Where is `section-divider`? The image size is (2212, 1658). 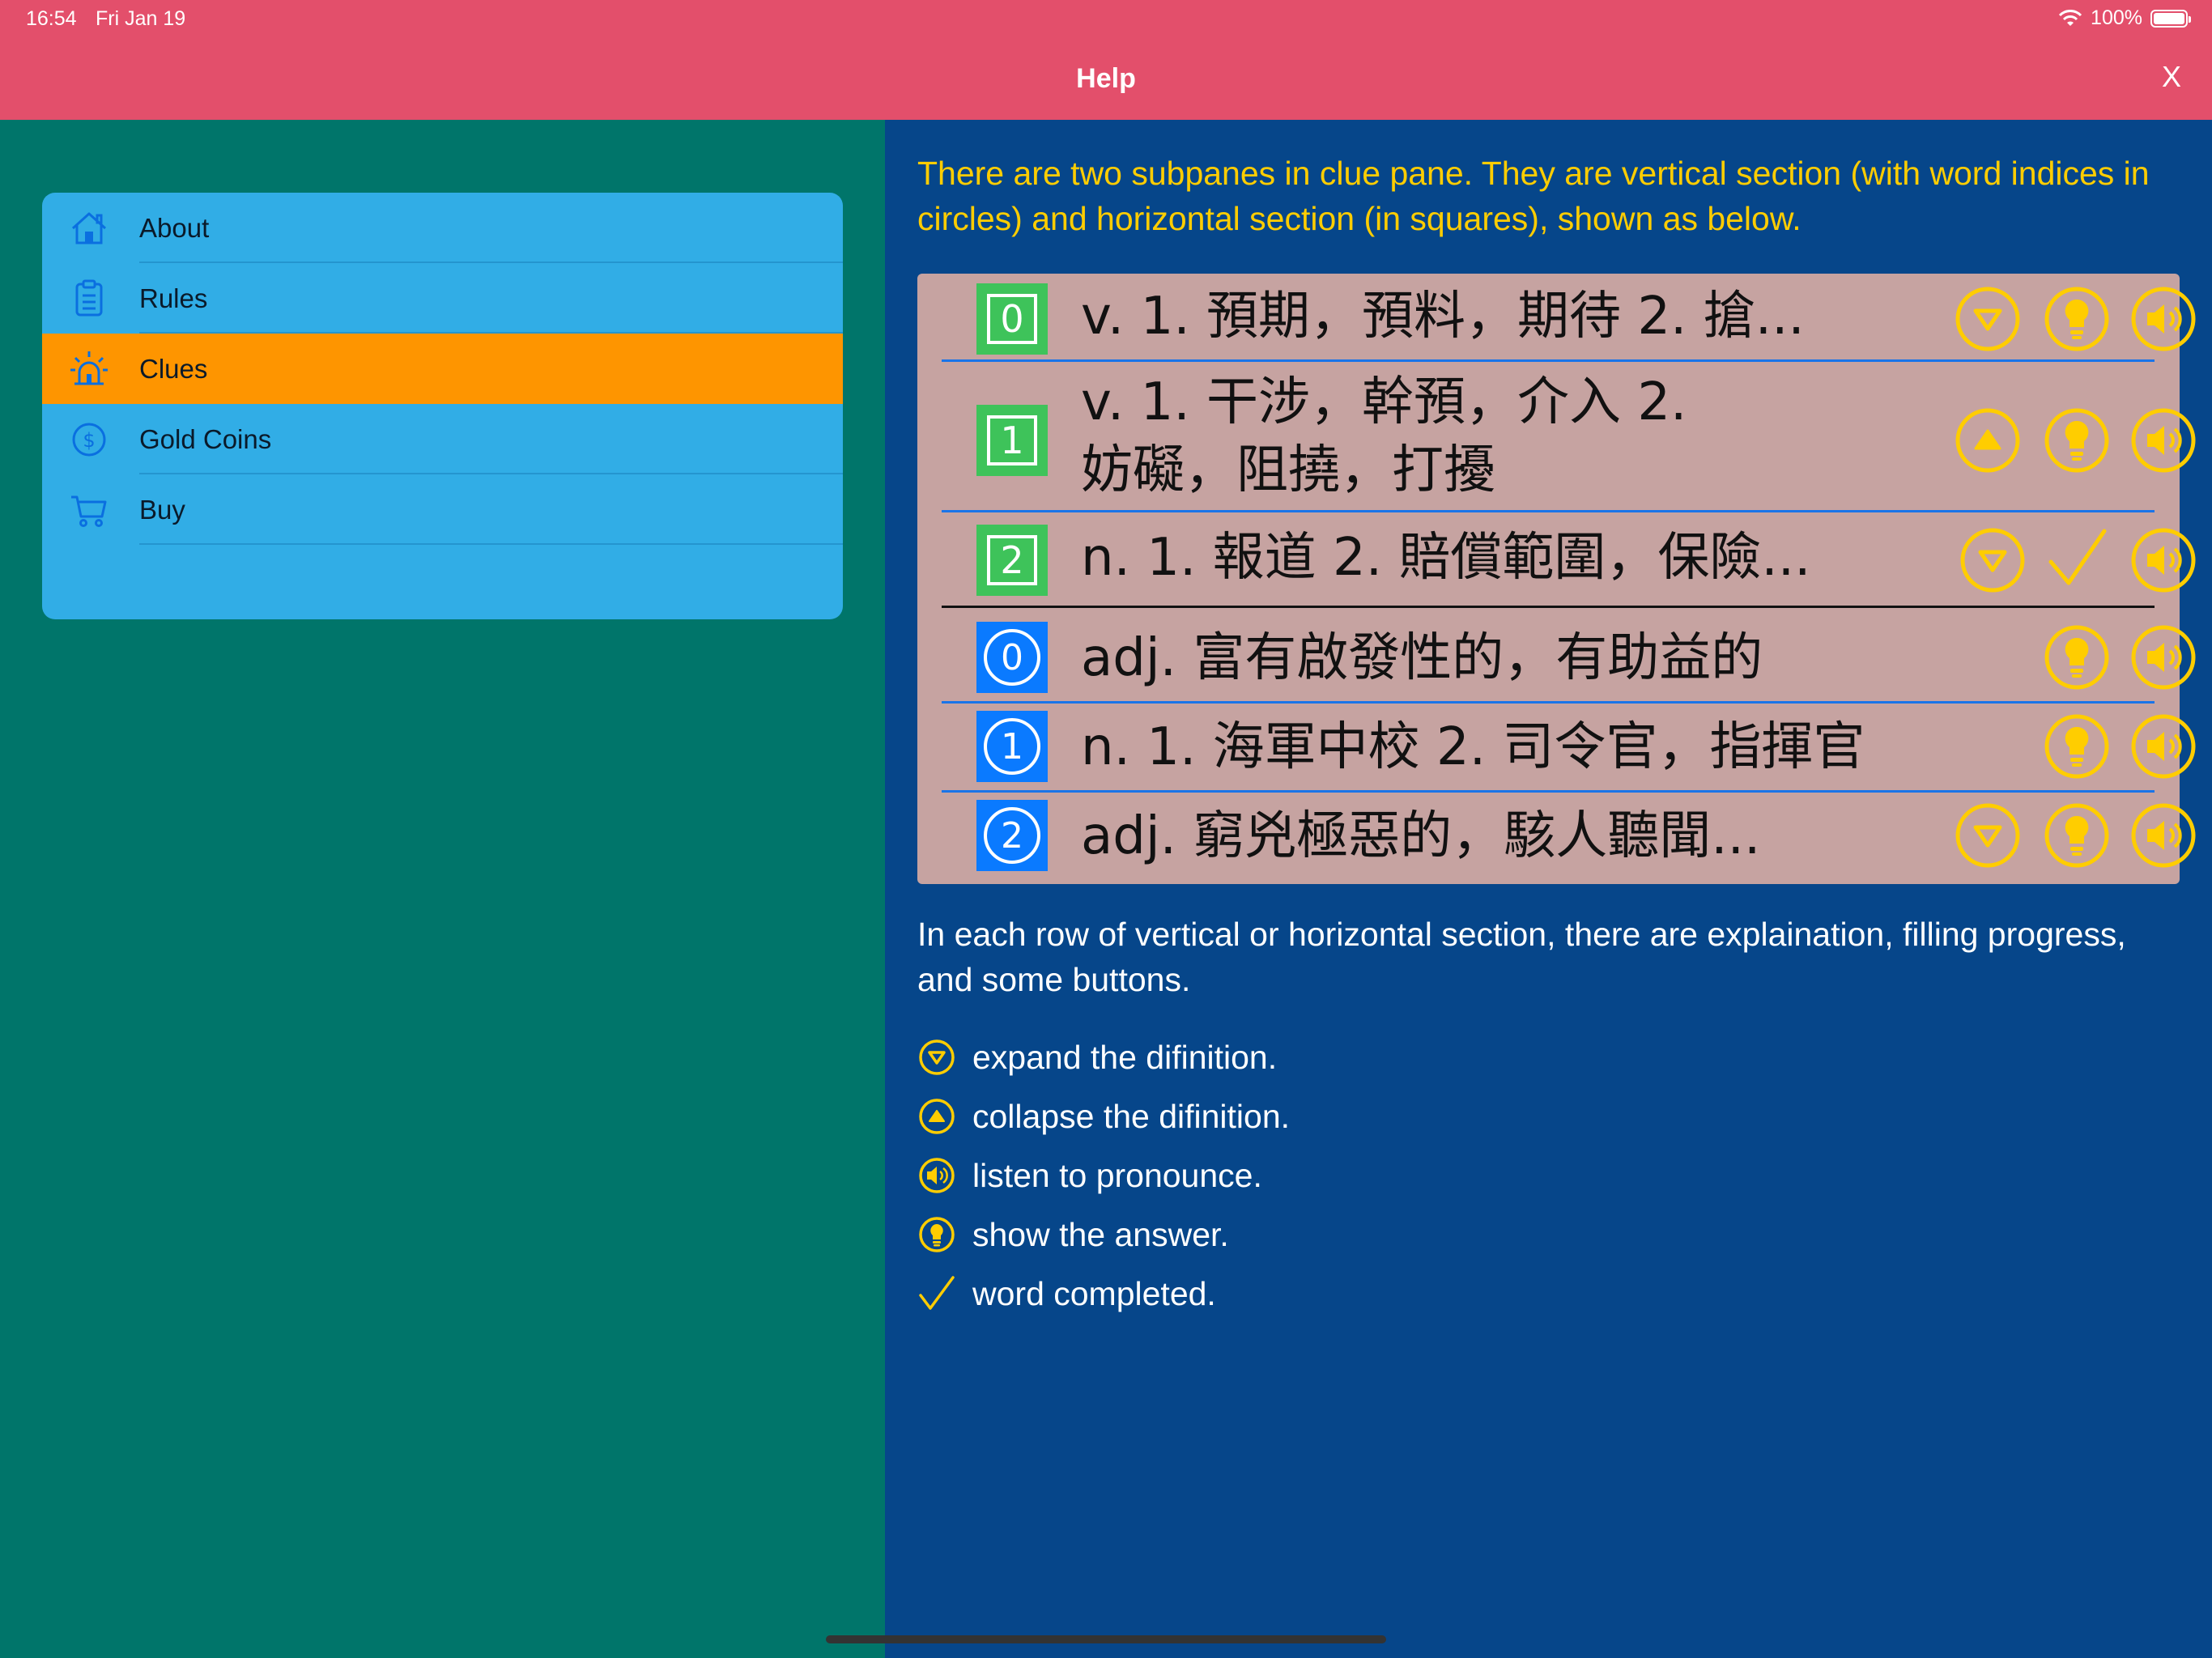 section-divider is located at coordinates (1549, 607).